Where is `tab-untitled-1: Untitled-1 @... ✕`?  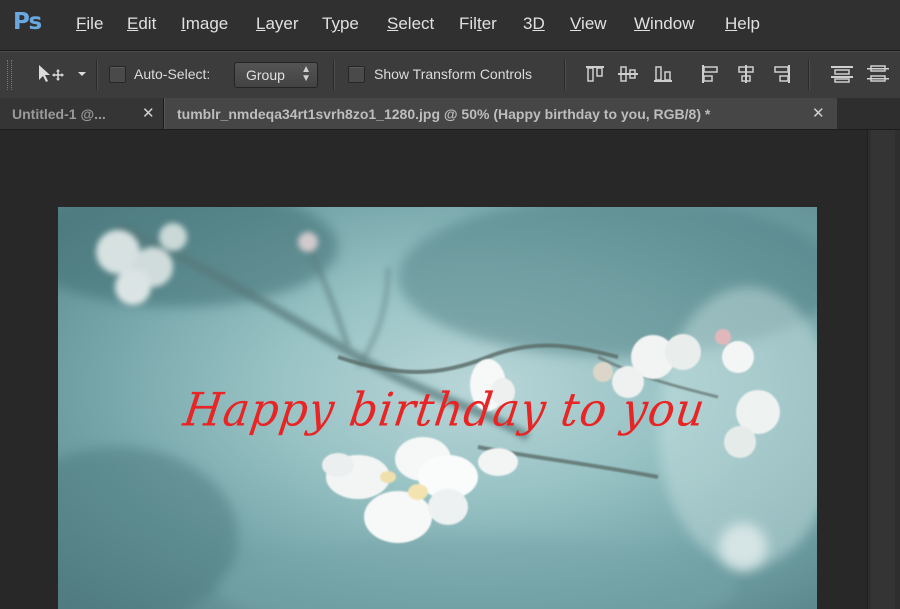 tab-untitled-1: Untitled-1 @... ✕ is located at coordinates (82, 113).